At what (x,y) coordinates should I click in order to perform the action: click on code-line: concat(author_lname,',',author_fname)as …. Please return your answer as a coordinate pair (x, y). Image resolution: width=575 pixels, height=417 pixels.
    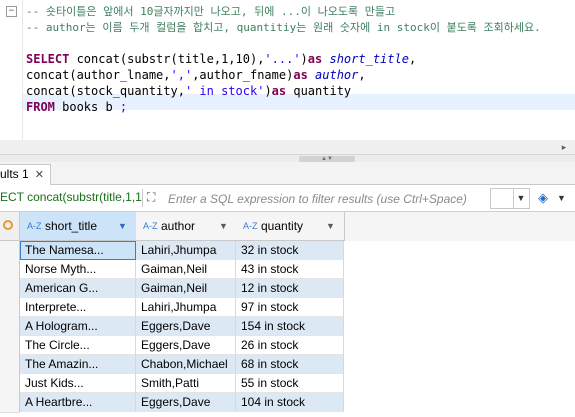
    Looking at the image, I should click on (283, 75).